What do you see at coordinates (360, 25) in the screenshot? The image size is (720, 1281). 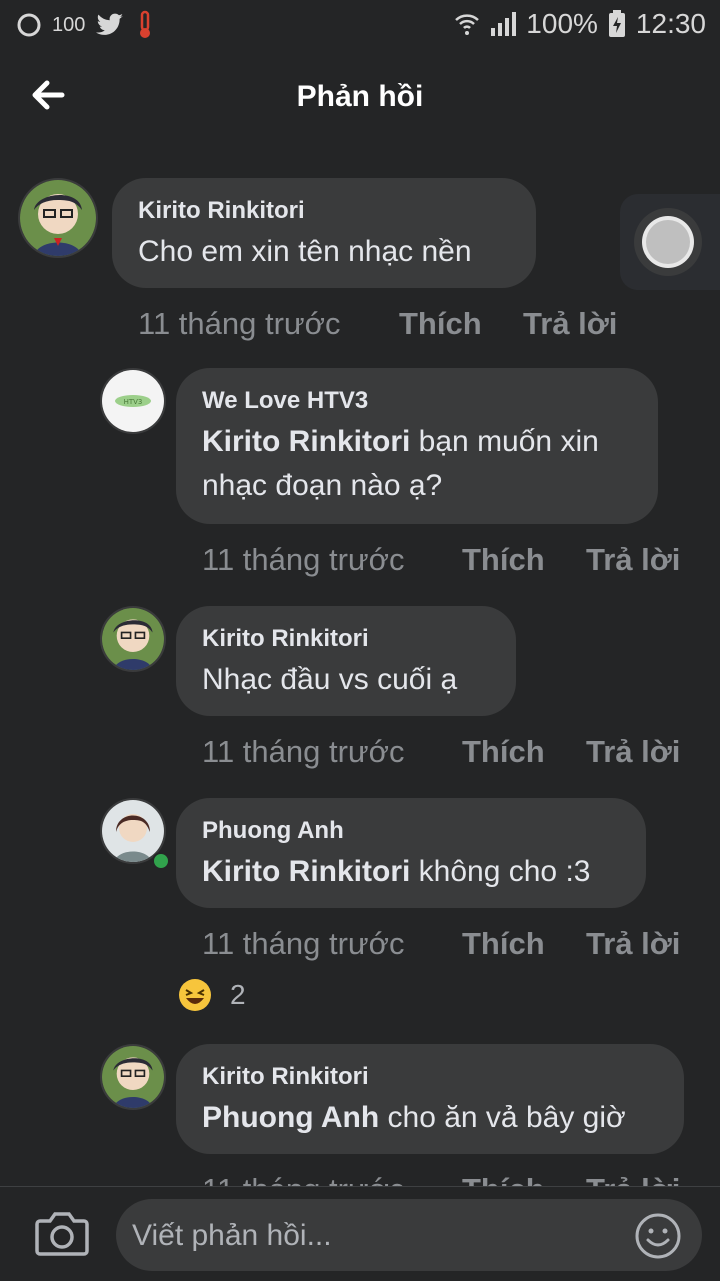 I see `status-bar: 100 100% 12:30` at bounding box center [360, 25].